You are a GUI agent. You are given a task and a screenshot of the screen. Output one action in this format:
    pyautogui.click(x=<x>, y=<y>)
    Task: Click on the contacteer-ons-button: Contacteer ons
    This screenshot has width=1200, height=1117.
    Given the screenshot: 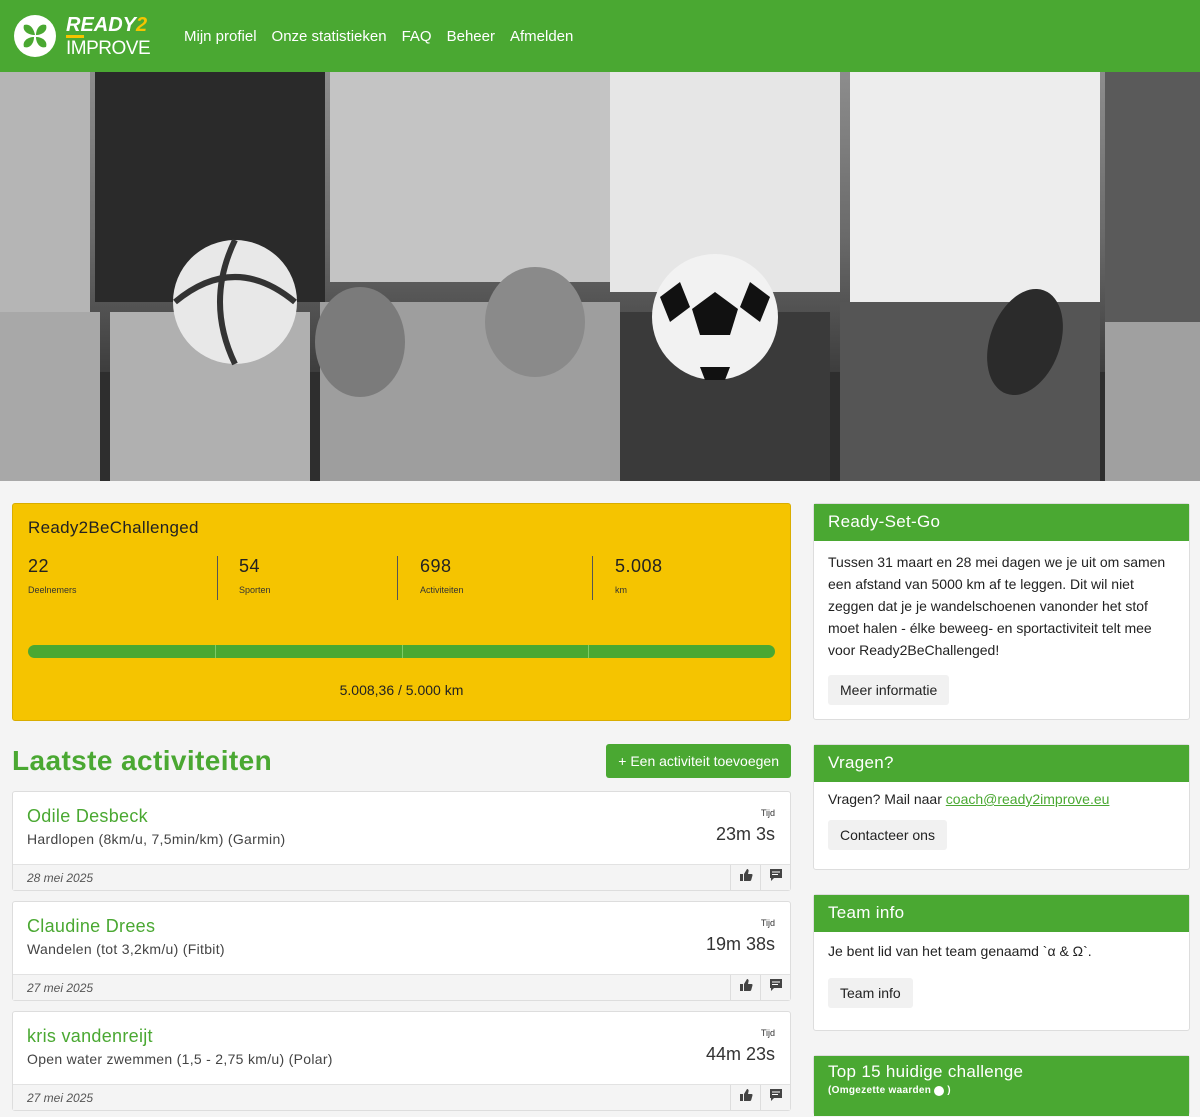 What is the action you would take?
    pyautogui.click(x=887, y=835)
    